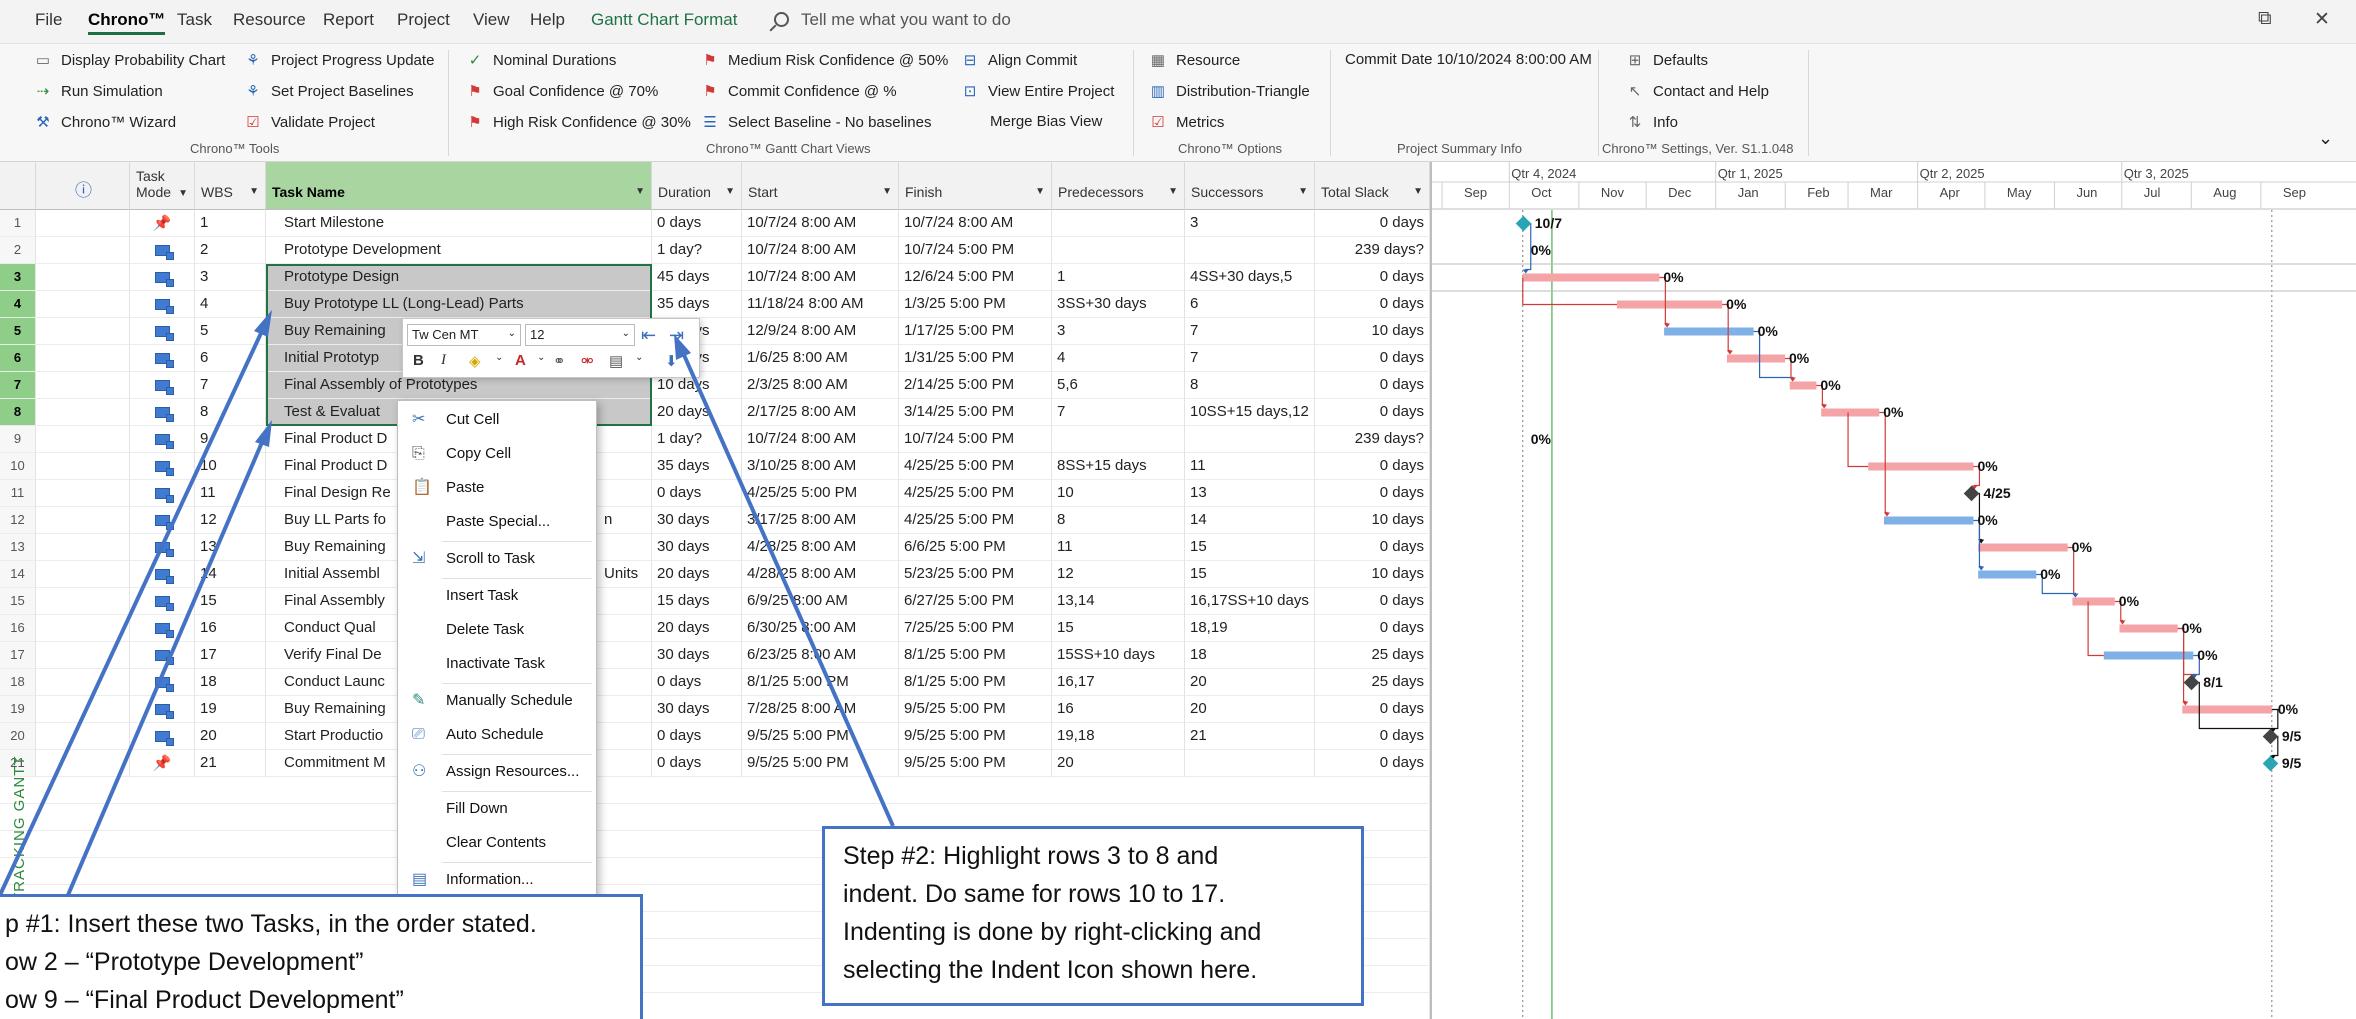 The width and height of the screenshot is (2356, 1019). I want to click on highlight-color-icon: ◈, so click(475, 361).